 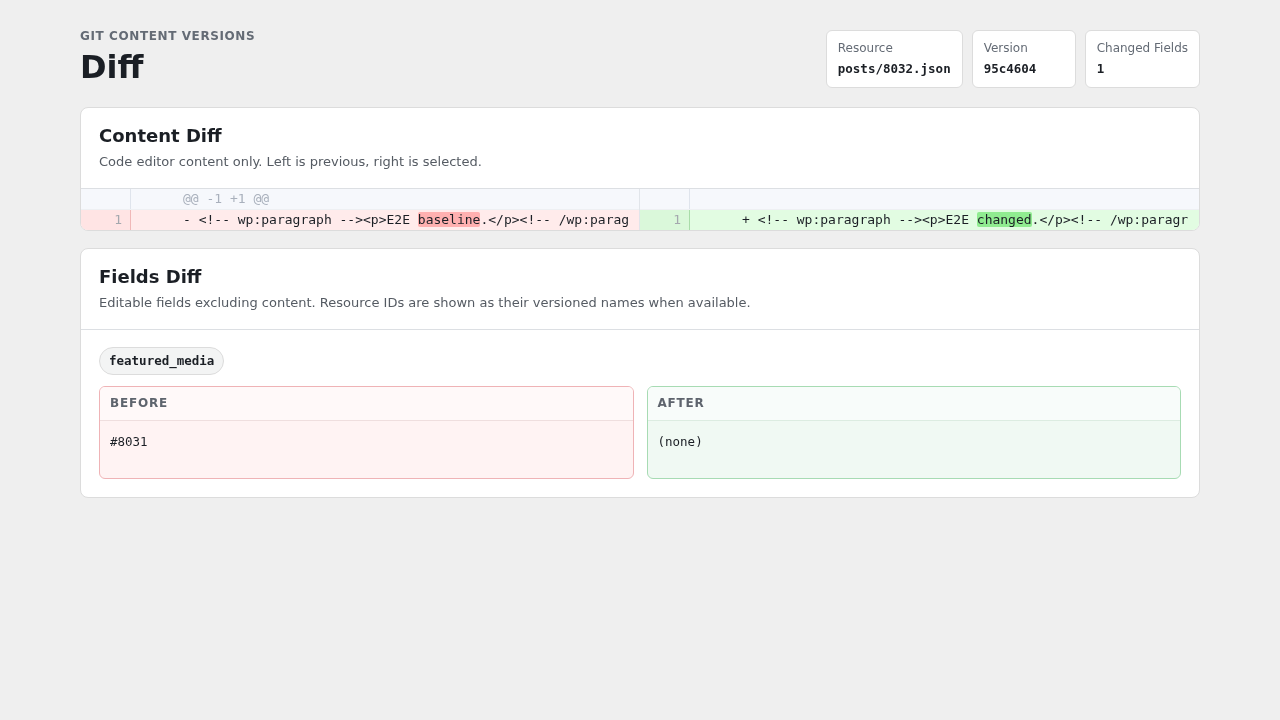 What do you see at coordinates (1010, 69) in the screenshot?
I see `stat-value: 95c4604` at bounding box center [1010, 69].